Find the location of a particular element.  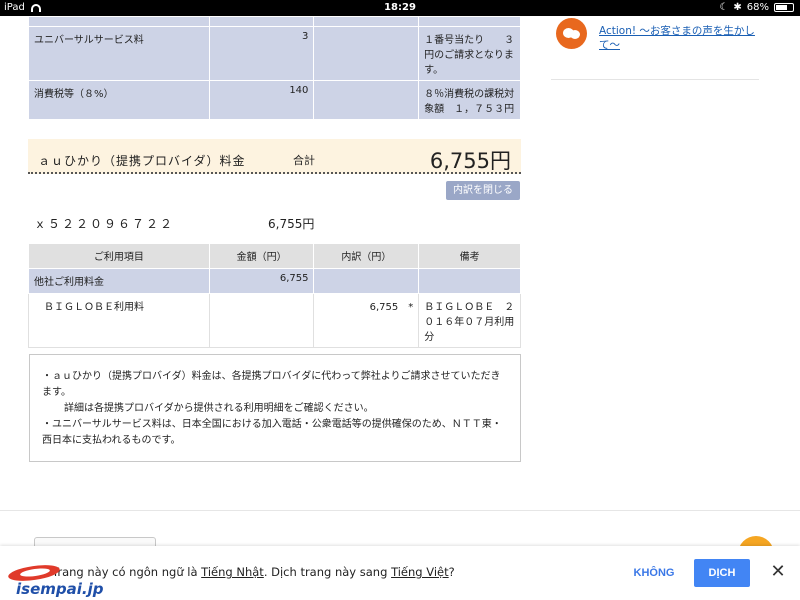

status-time: 18:29 is located at coordinates (400, 7).